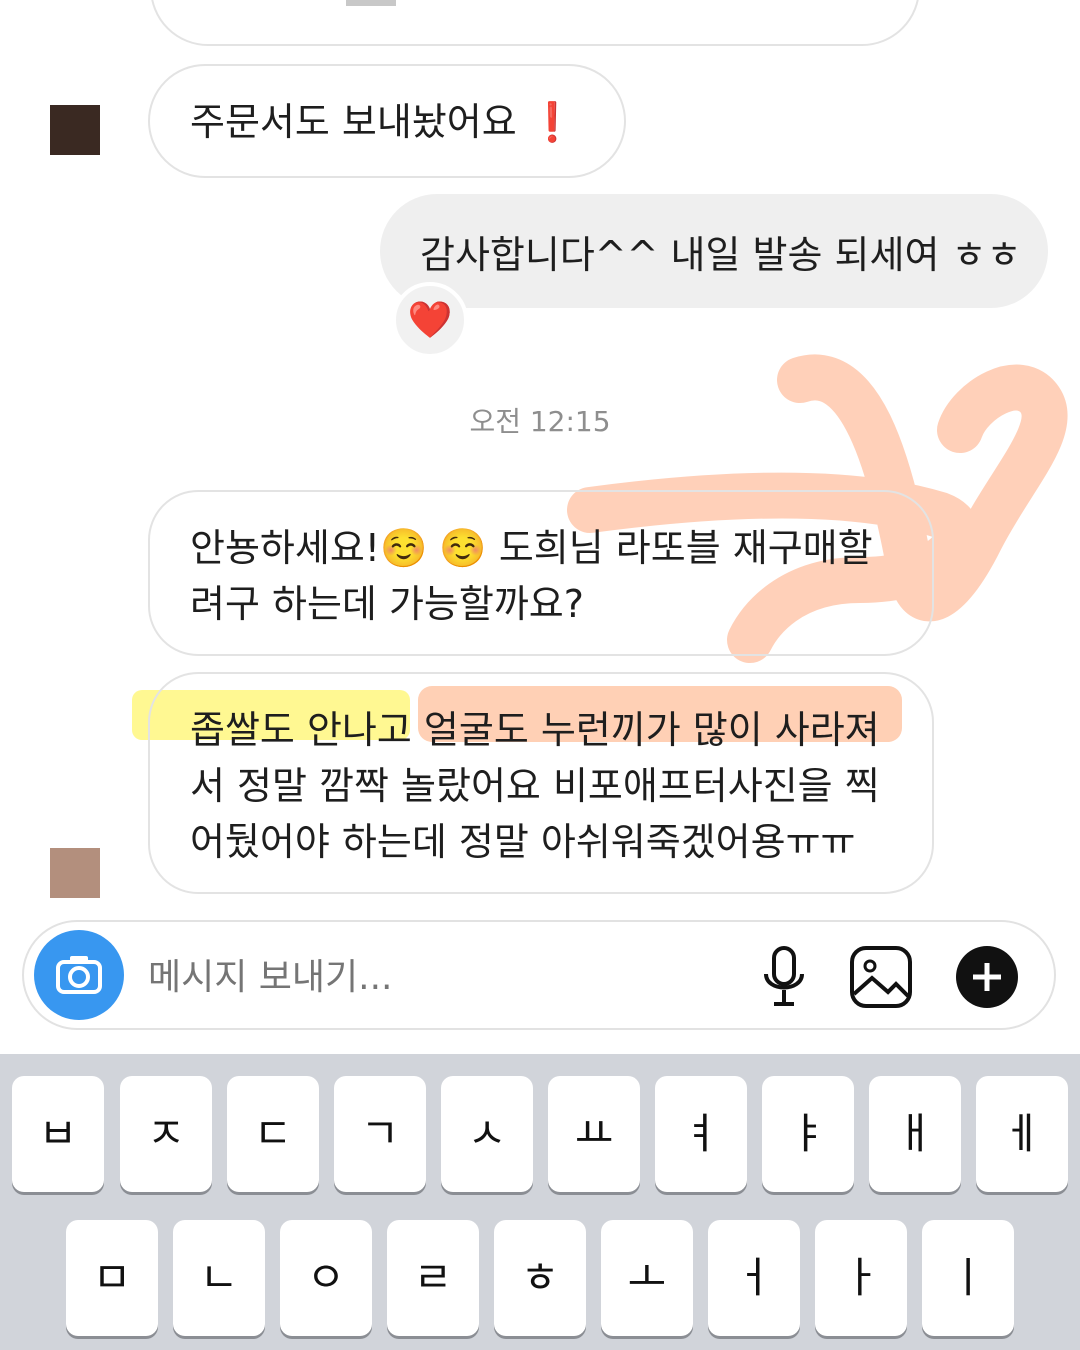 Image resolution: width=1080 pixels, height=1350 pixels. Describe the element at coordinates (273, 1134) in the screenshot. I see `key: ㄷ` at that location.